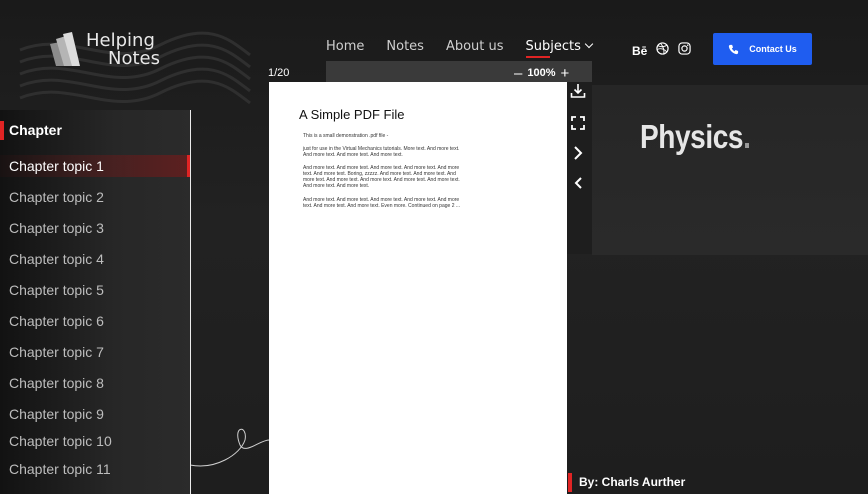 The image size is (868, 494). I want to click on chevron-down-icon, so click(589, 44).